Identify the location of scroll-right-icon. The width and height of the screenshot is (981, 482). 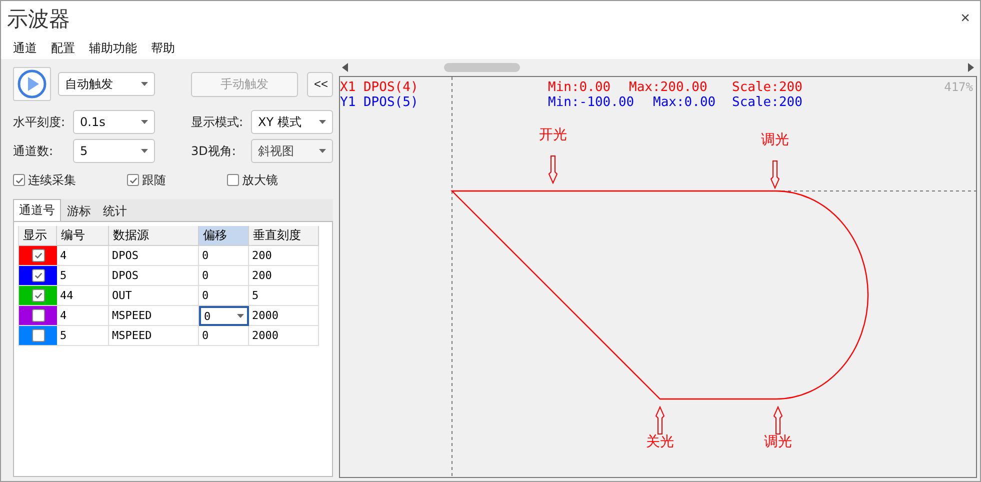
(971, 67).